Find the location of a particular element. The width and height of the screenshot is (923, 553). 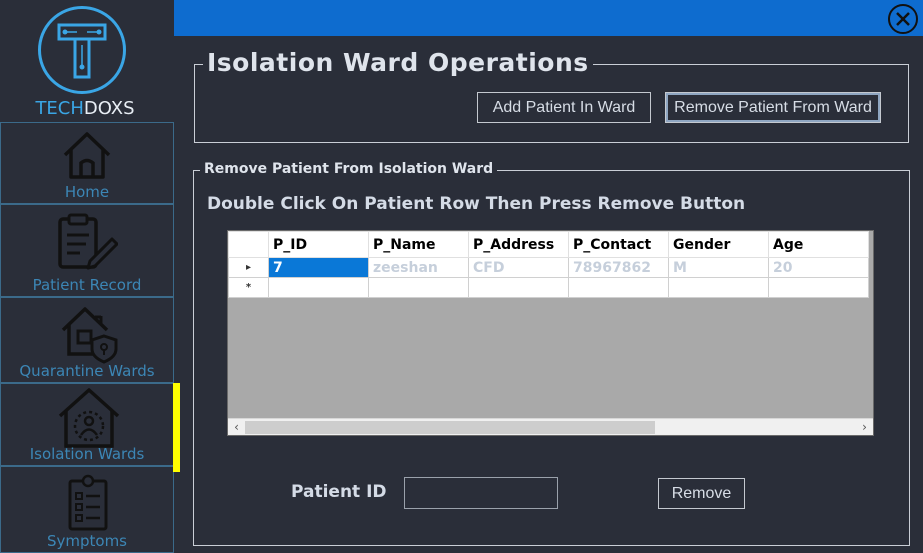

brand-logo: TECHDOXS is located at coordinates (87, 61).